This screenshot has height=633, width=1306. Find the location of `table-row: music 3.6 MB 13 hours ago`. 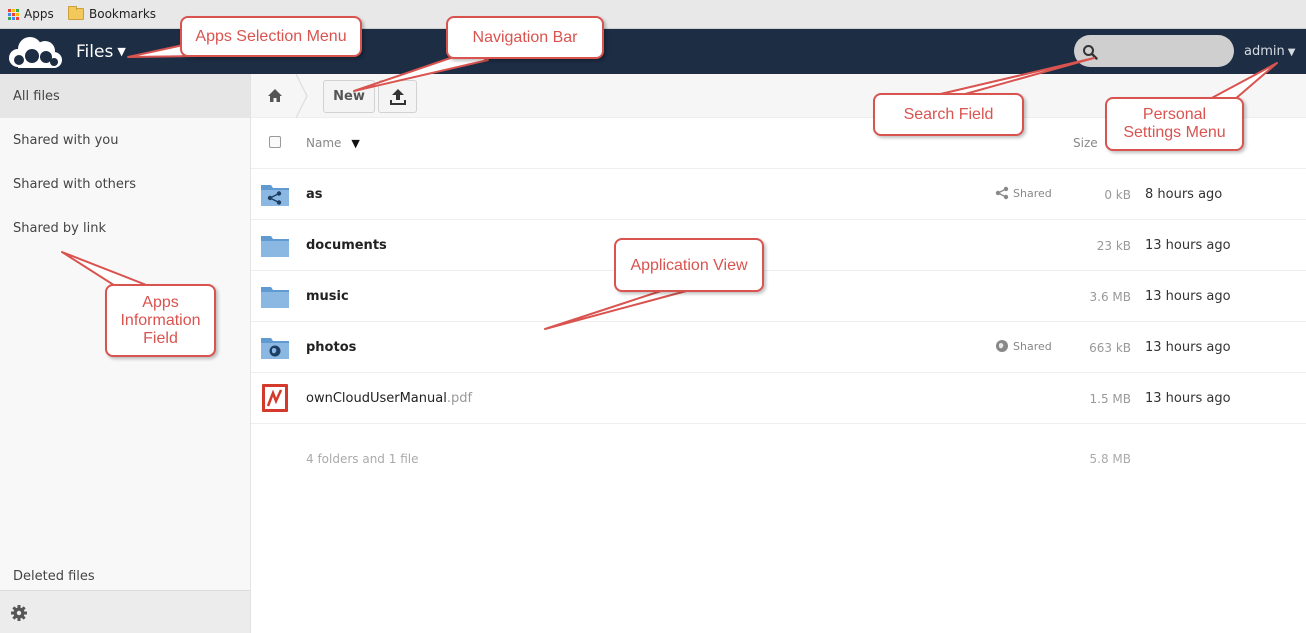

table-row: music 3.6 MB 13 hours ago is located at coordinates (778, 296).